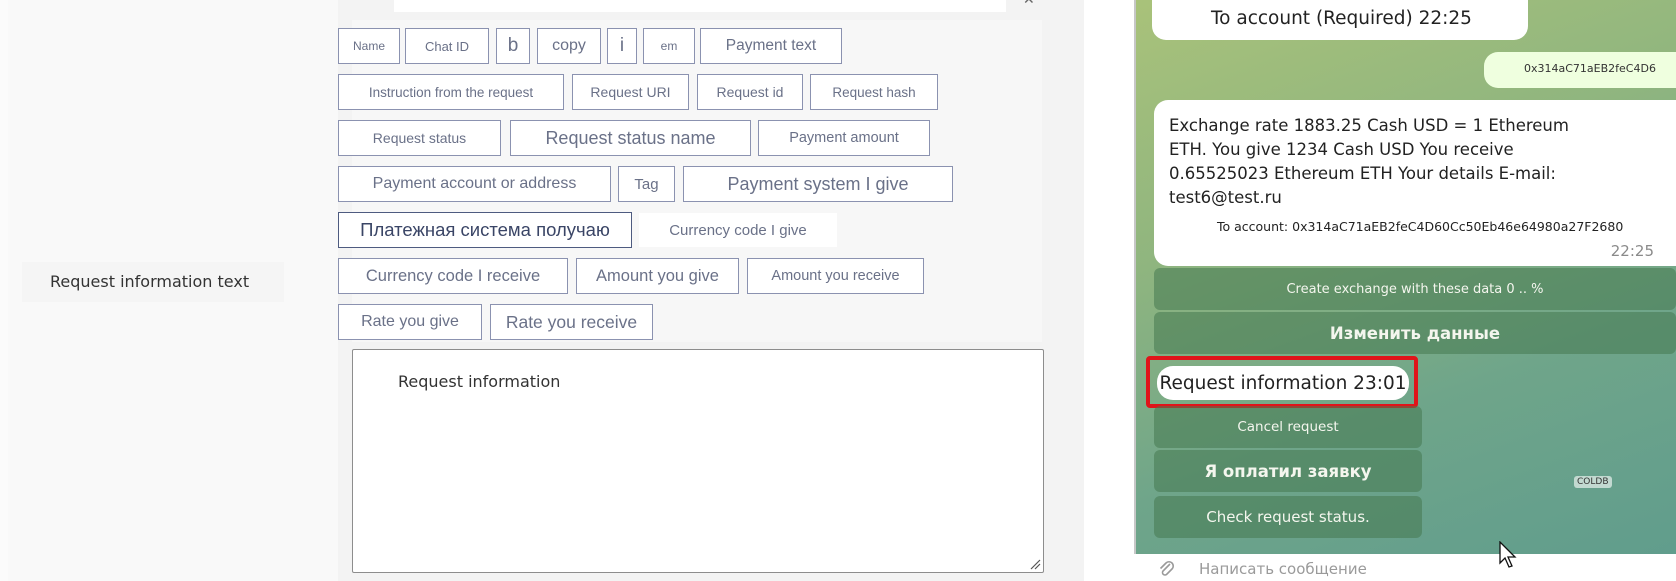 The width and height of the screenshot is (1676, 581). Describe the element at coordinates (569, 46) in the screenshot. I see `tag-copy: copy` at that location.